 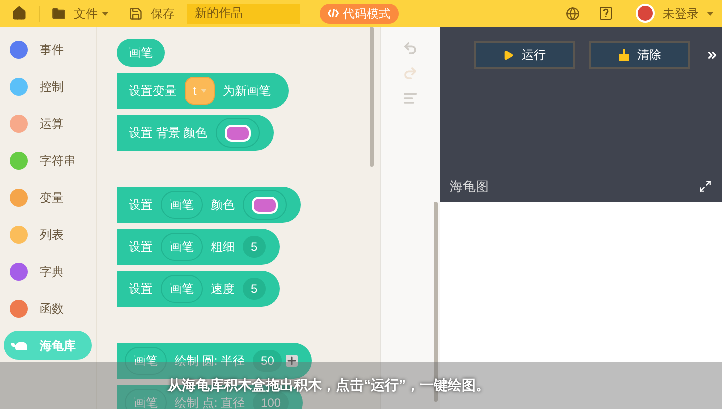 I want to click on home-icon, so click(x=19, y=13).